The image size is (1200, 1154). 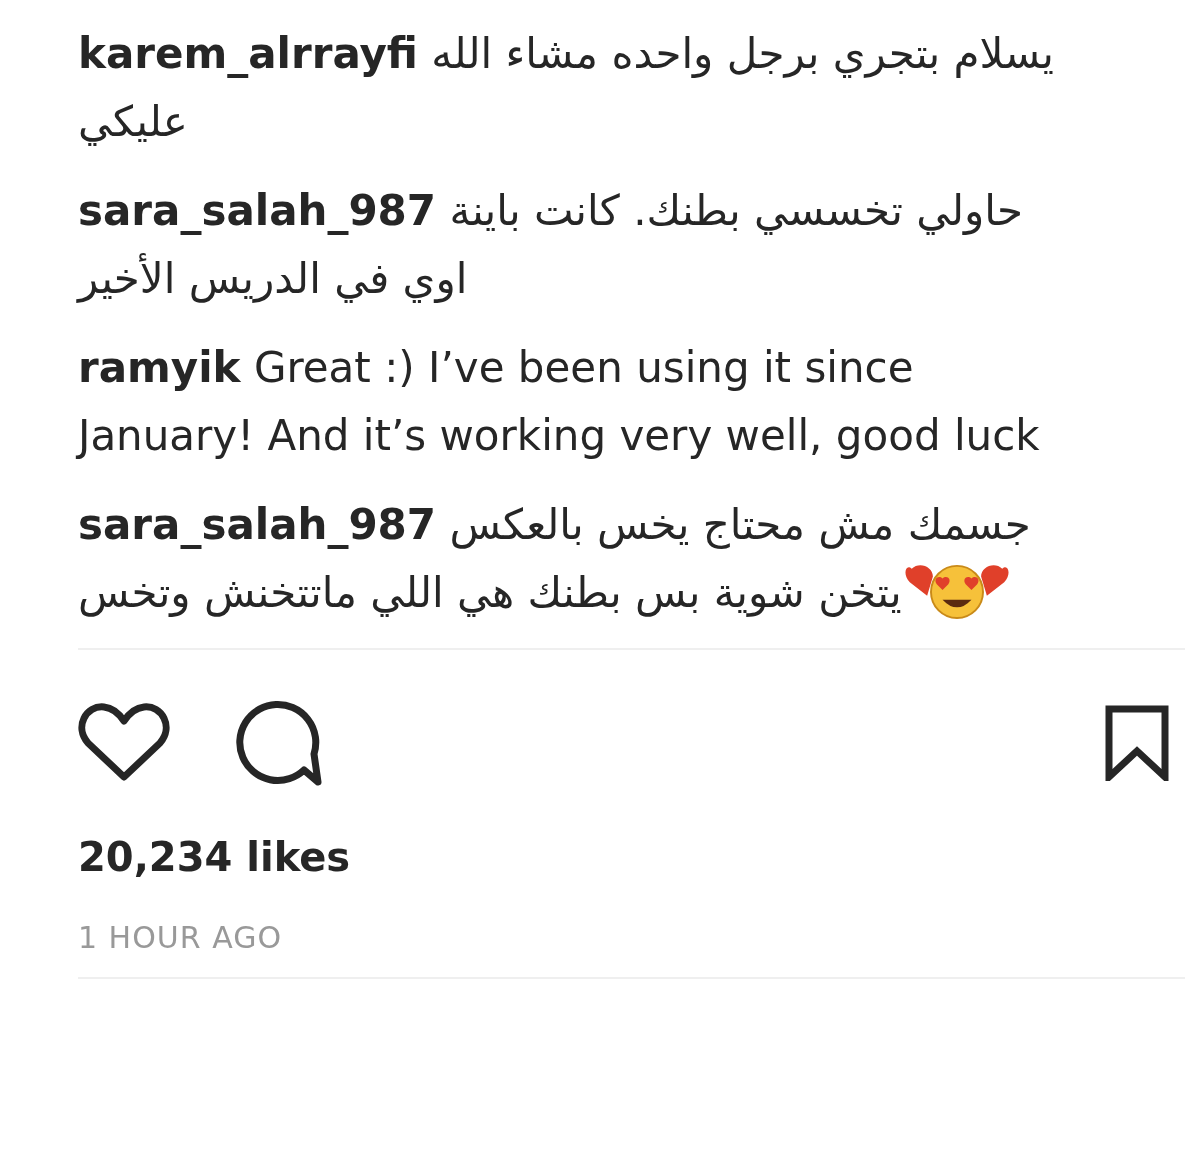 I want to click on comment-icon, so click(x=278, y=743).